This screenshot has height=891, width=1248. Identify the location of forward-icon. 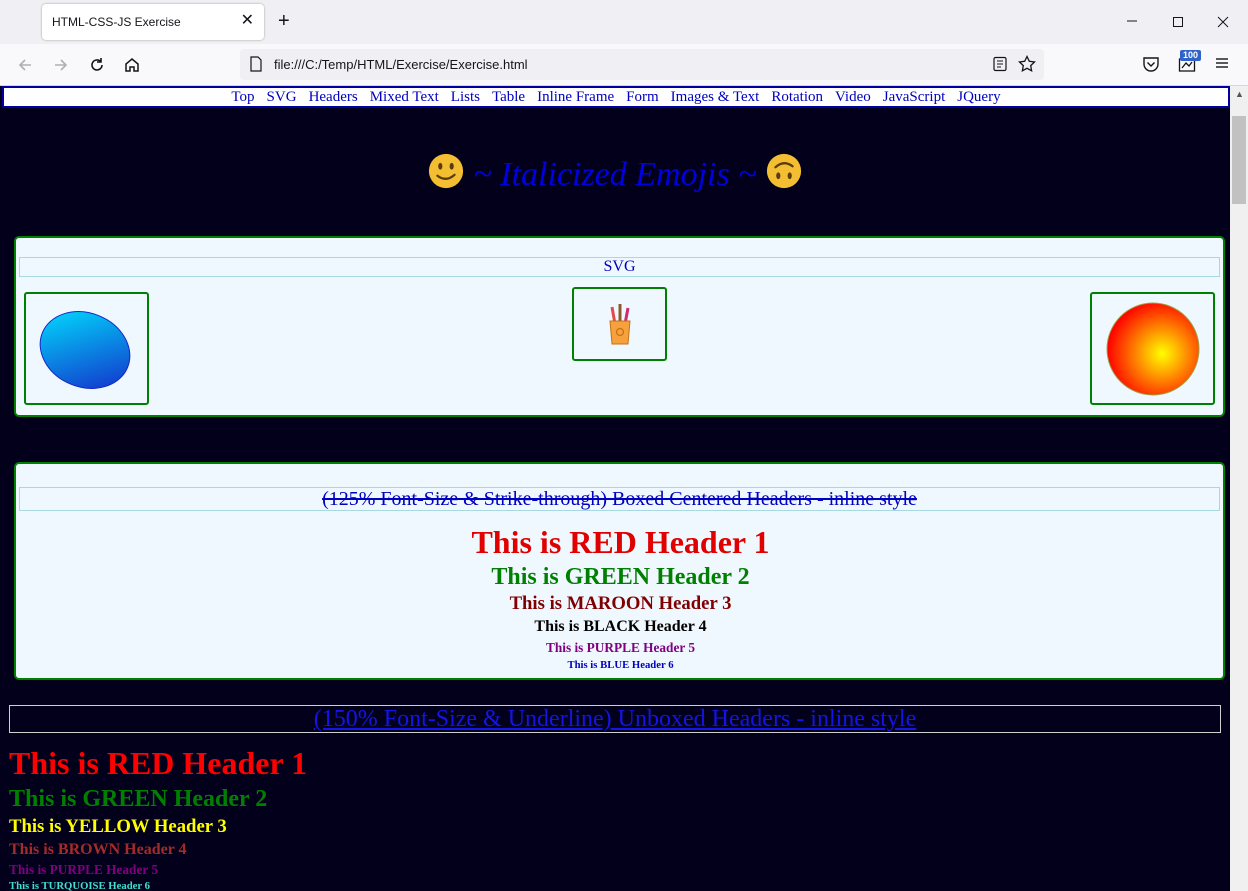
(61, 65).